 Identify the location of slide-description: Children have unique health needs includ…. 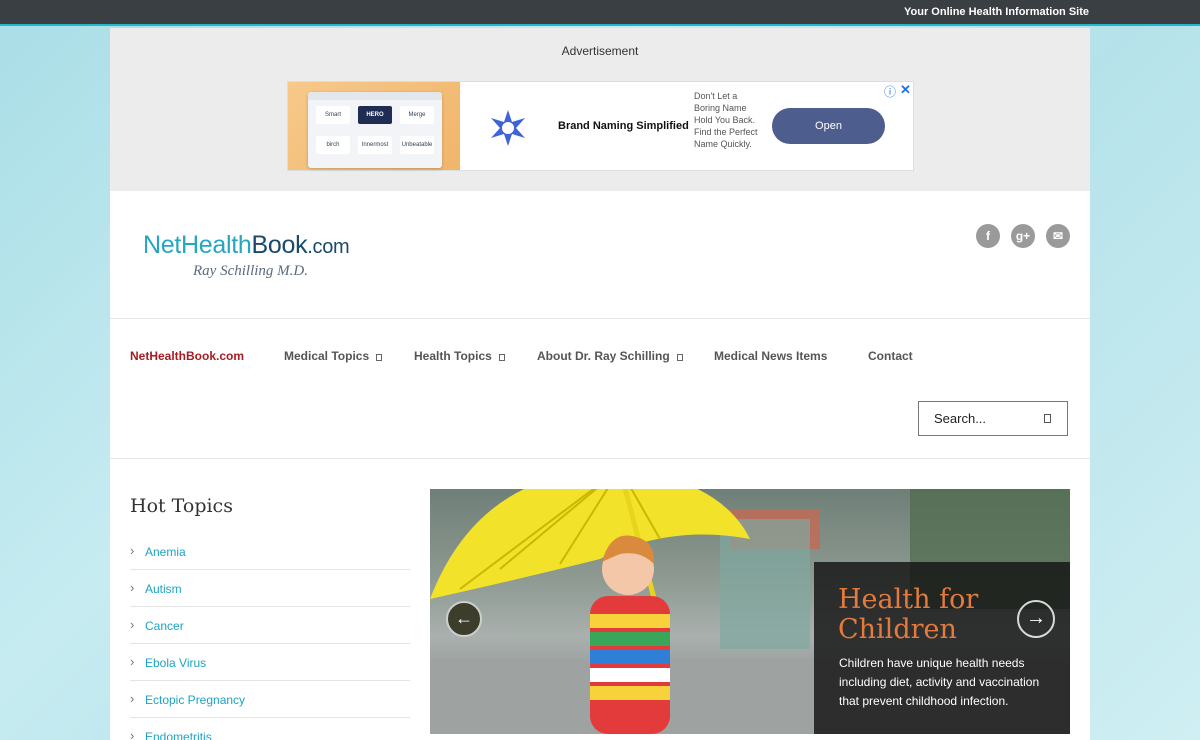
(939, 682).